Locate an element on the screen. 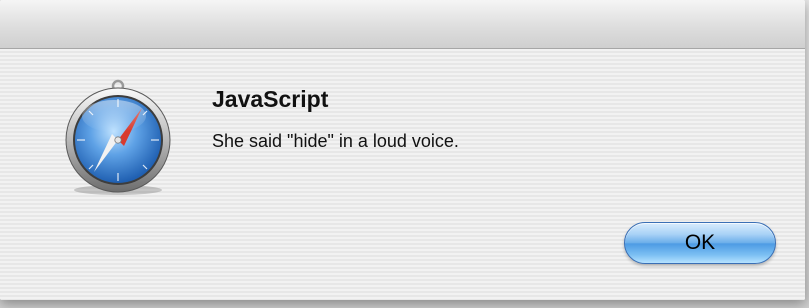  ok-button-label: OK is located at coordinates (700, 242).